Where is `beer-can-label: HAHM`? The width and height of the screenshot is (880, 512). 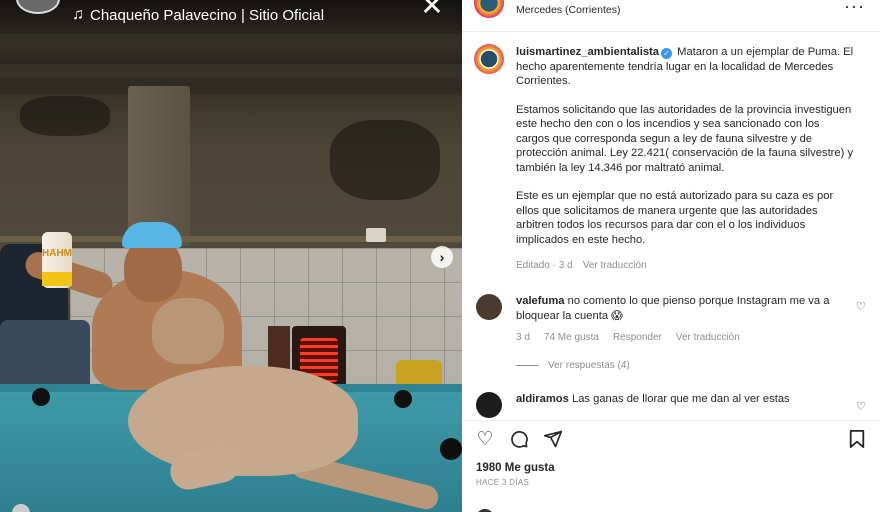
beer-can-label: HAHM is located at coordinates (57, 253).